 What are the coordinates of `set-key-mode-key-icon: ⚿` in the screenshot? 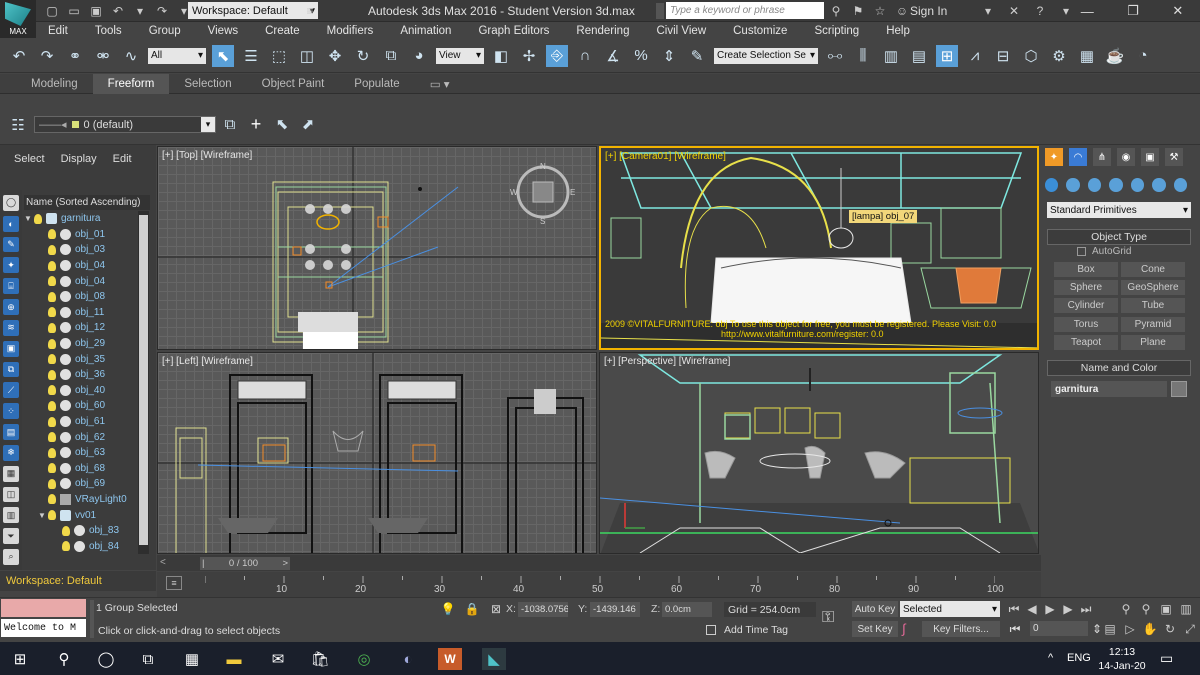 It's located at (828, 618).